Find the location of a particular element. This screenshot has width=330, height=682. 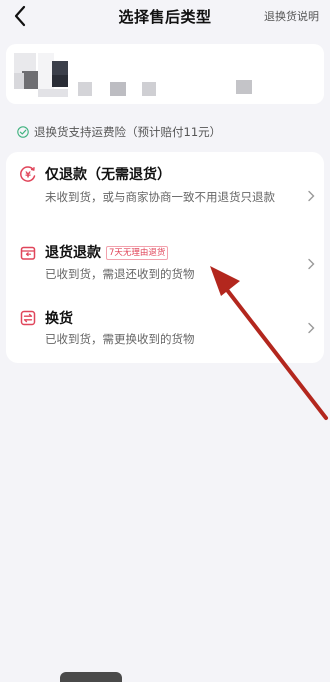

product-thumbnail is located at coordinates (41, 74).